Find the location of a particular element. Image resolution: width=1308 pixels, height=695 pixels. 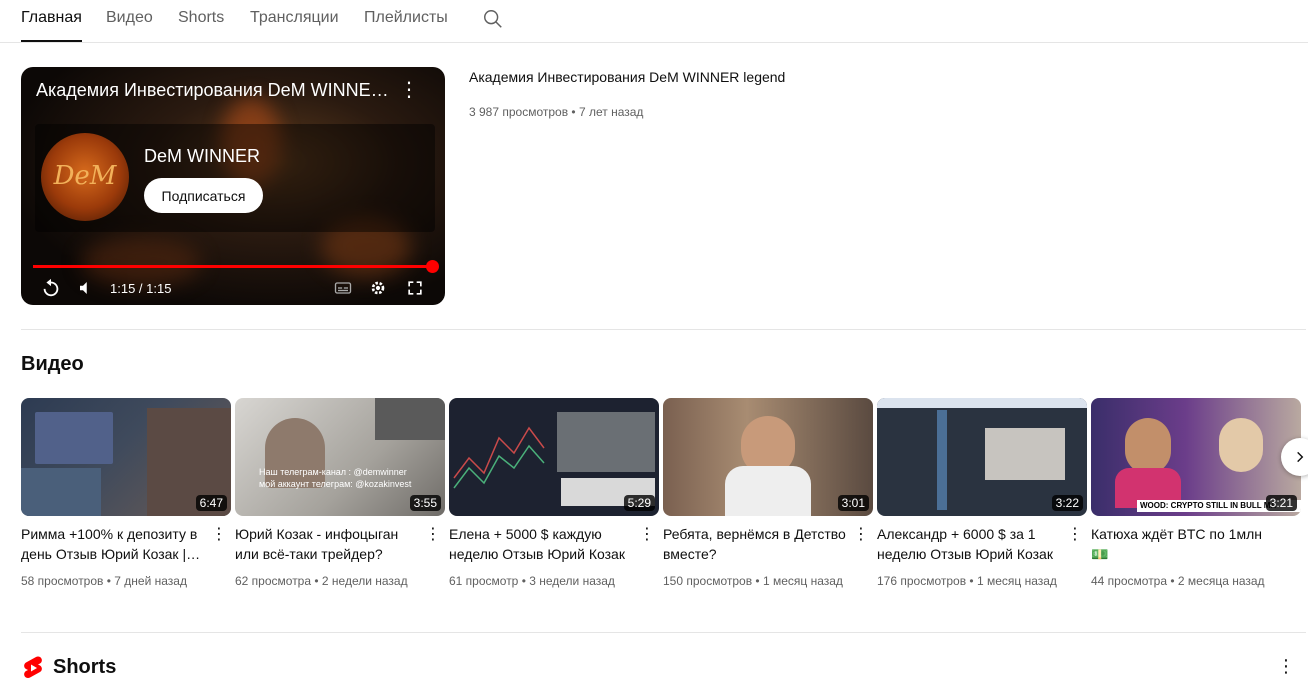

shorts-section-title: Shorts is located at coordinates (84, 667).